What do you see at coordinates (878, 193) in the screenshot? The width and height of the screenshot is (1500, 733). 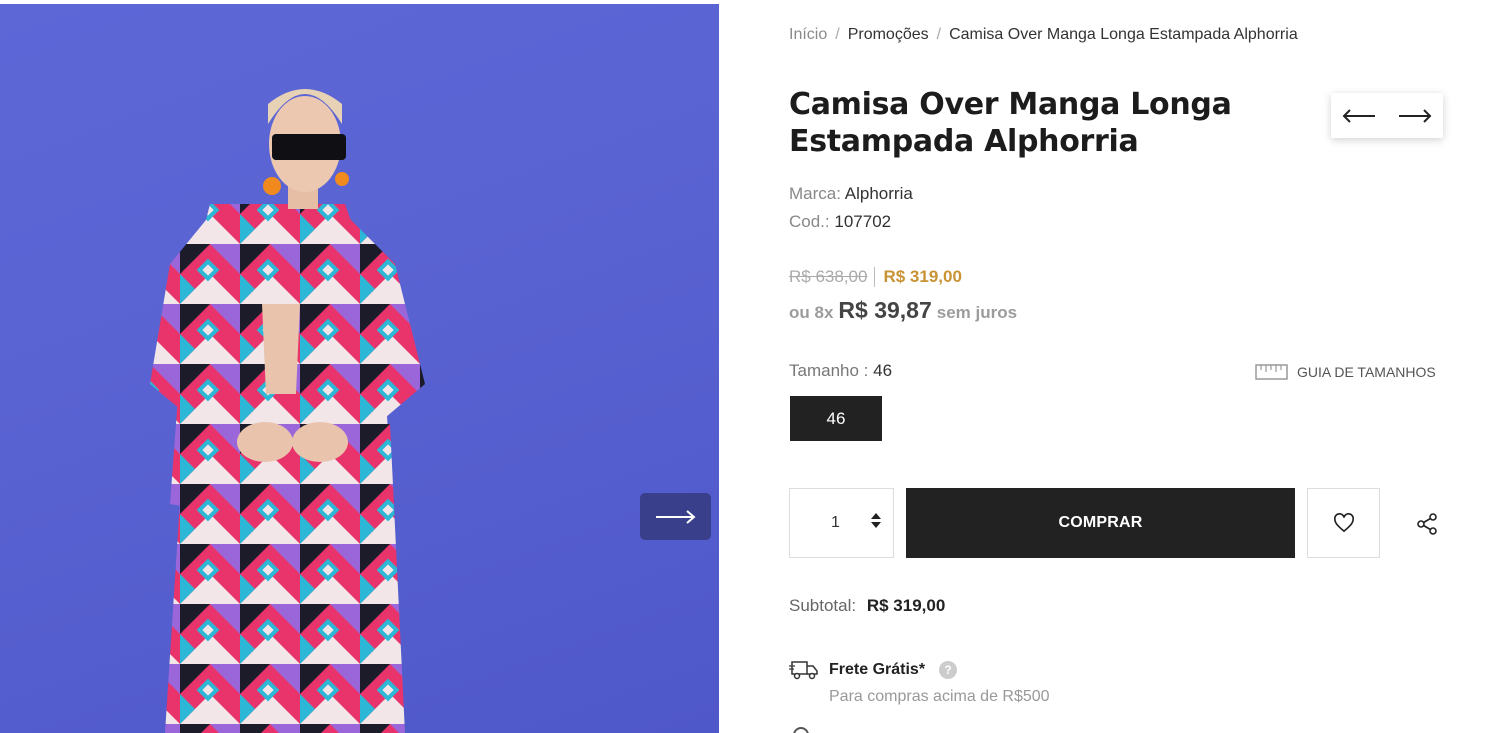 I see `brand-value: Alphorria` at bounding box center [878, 193].